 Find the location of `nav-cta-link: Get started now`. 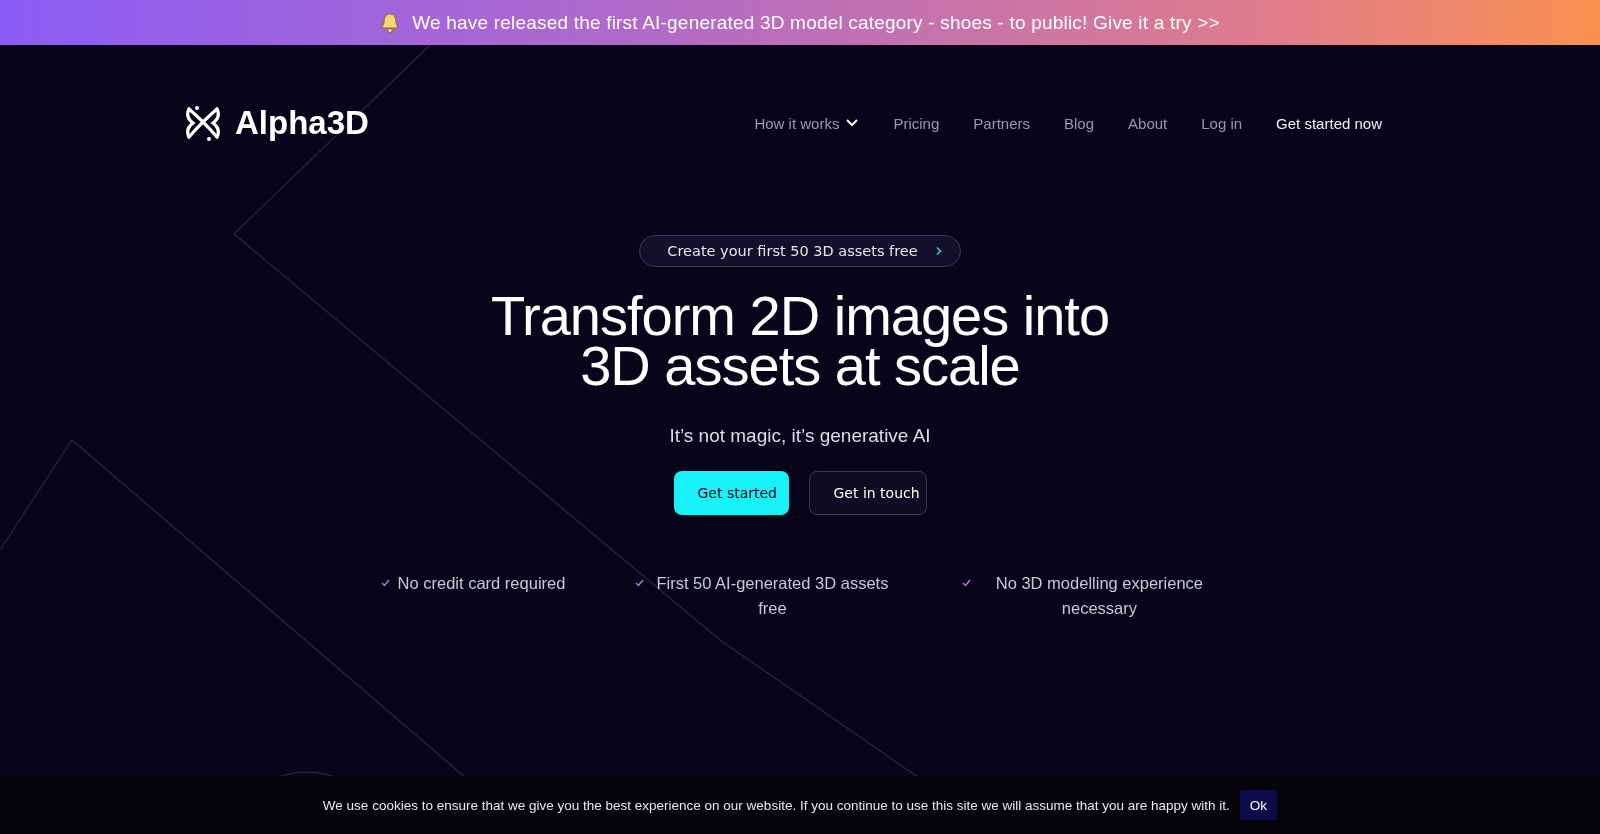

nav-cta-link: Get started now is located at coordinates (1329, 123).